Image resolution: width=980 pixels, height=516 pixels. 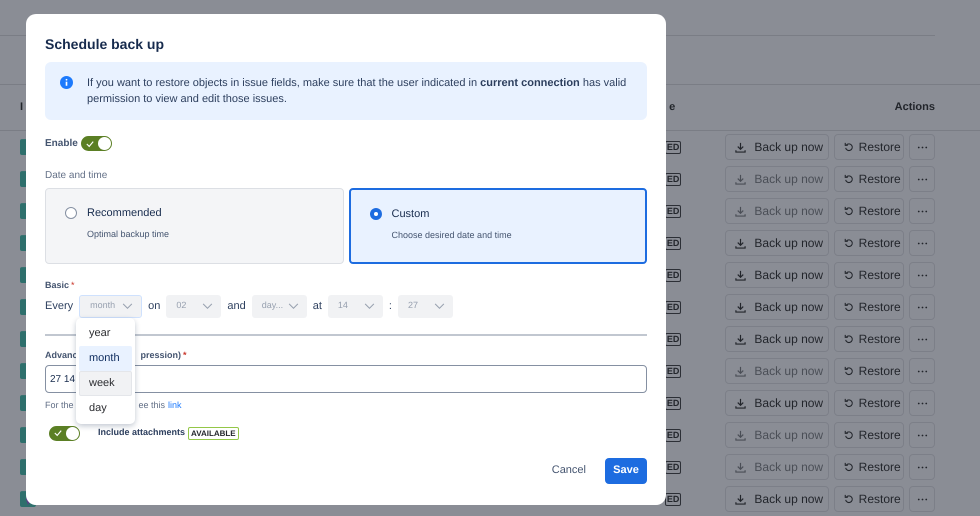 What do you see at coordinates (105, 358) in the screenshot?
I see `dropdown-option: month` at bounding box center [105, 358].